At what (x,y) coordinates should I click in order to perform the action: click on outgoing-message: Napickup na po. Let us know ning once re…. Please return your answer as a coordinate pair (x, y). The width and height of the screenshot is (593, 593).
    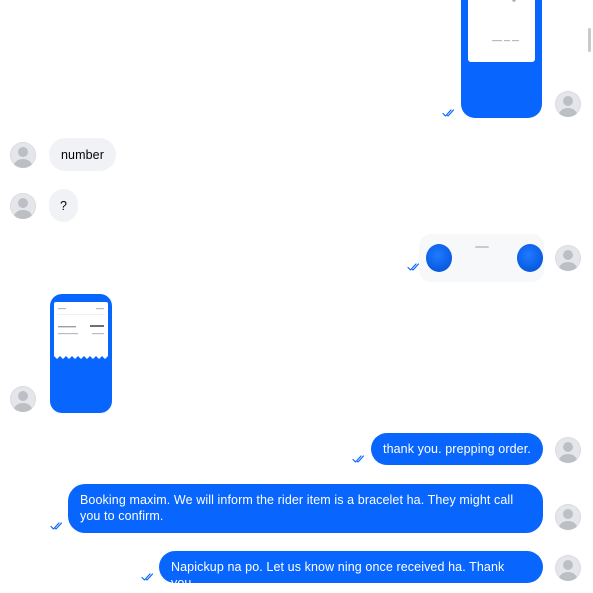
    Looking at the image, I should click on (351, 570).